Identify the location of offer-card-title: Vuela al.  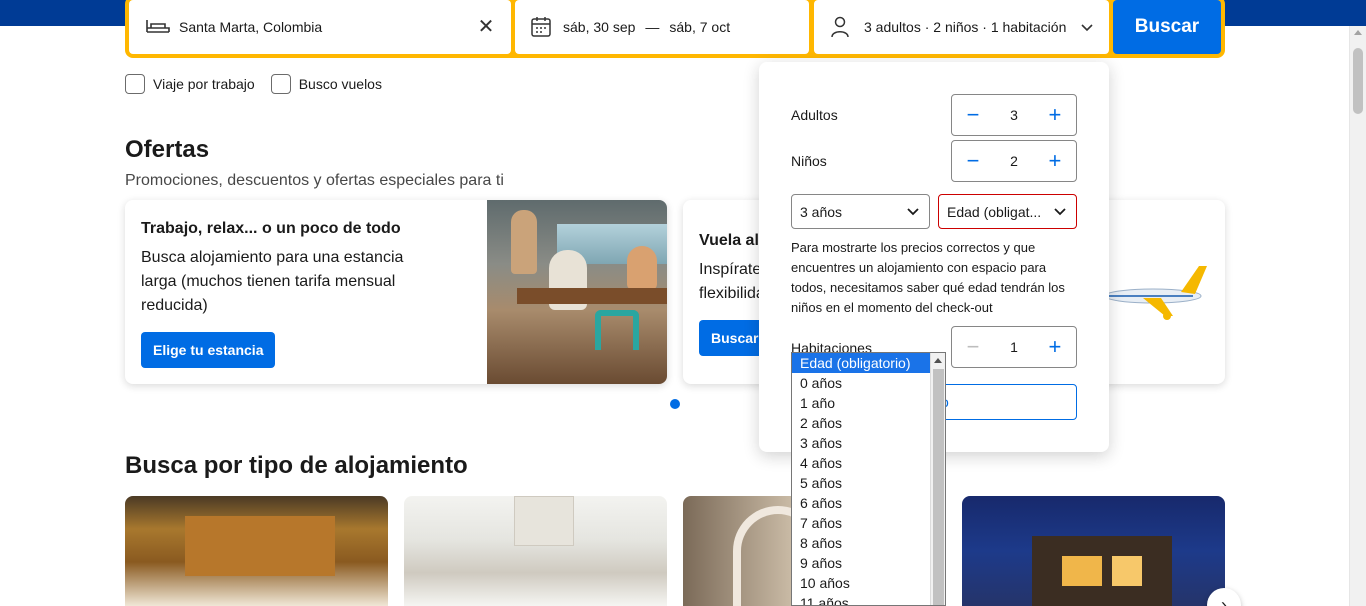
(729, 240).